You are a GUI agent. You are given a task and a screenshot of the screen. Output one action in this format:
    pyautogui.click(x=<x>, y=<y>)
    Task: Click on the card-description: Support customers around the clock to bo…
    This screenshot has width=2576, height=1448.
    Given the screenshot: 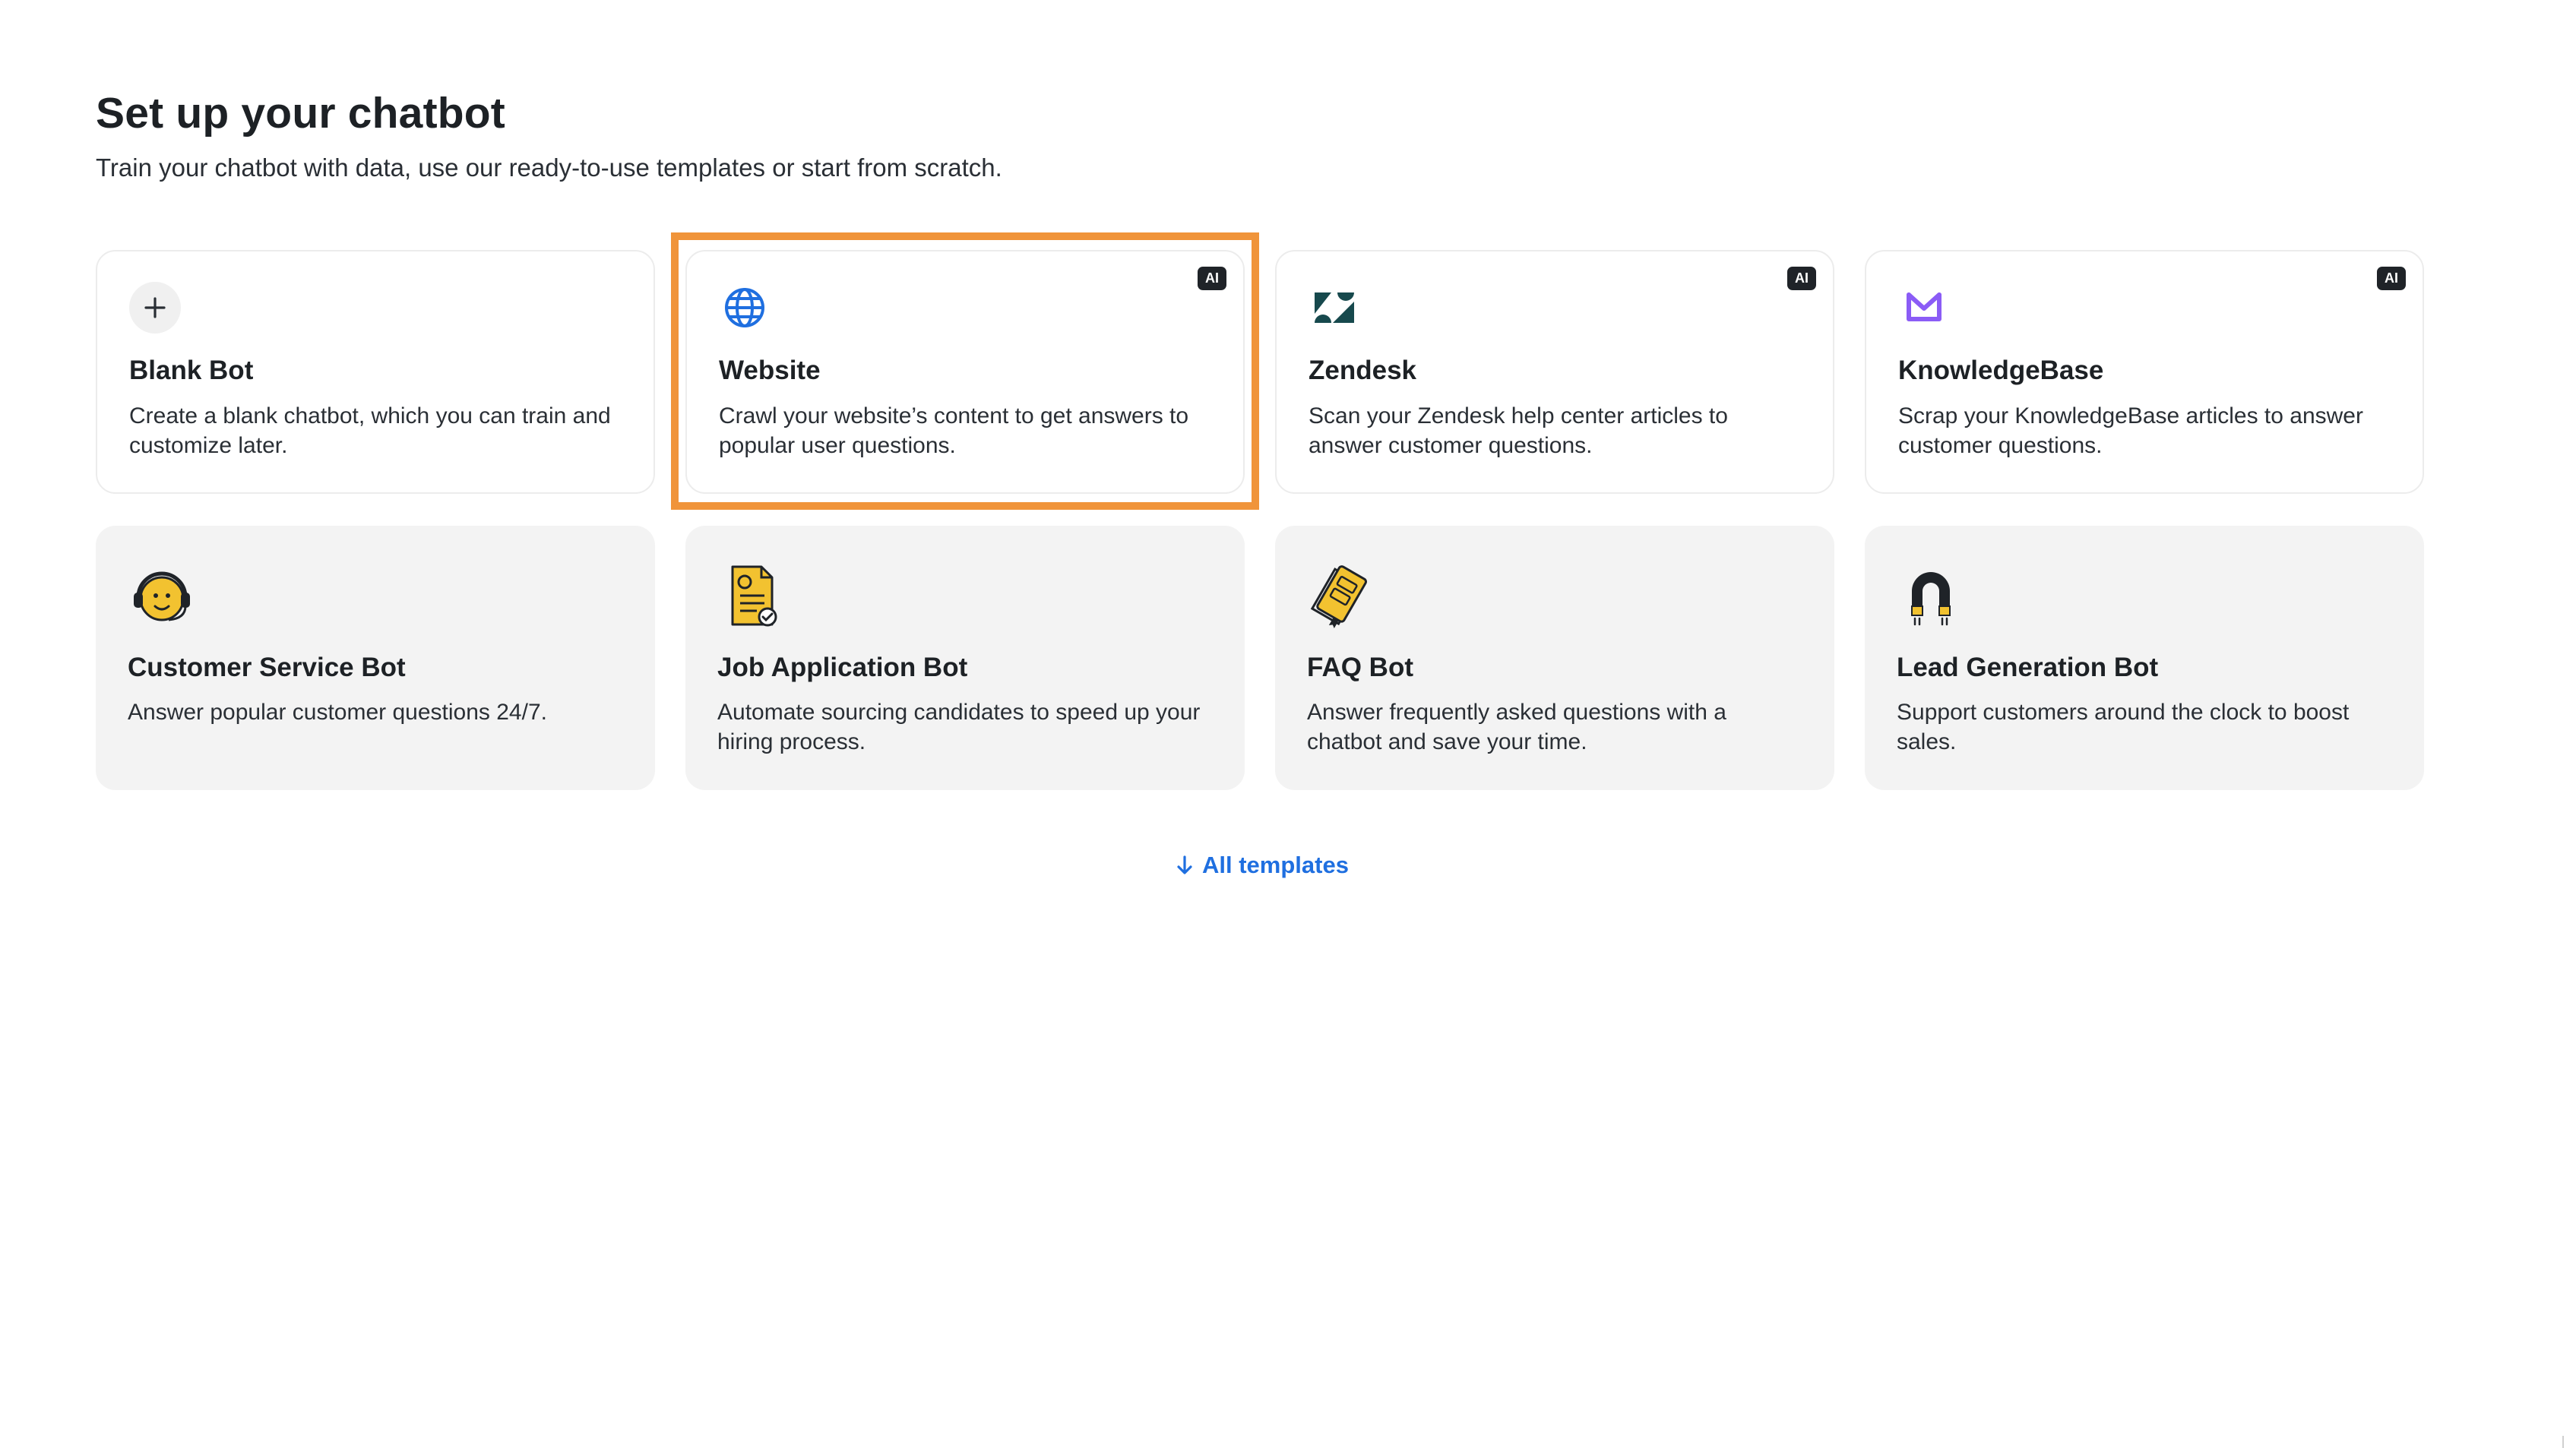 What is the action you would take?
    pyautogui.click(x=2123, y=727)
    